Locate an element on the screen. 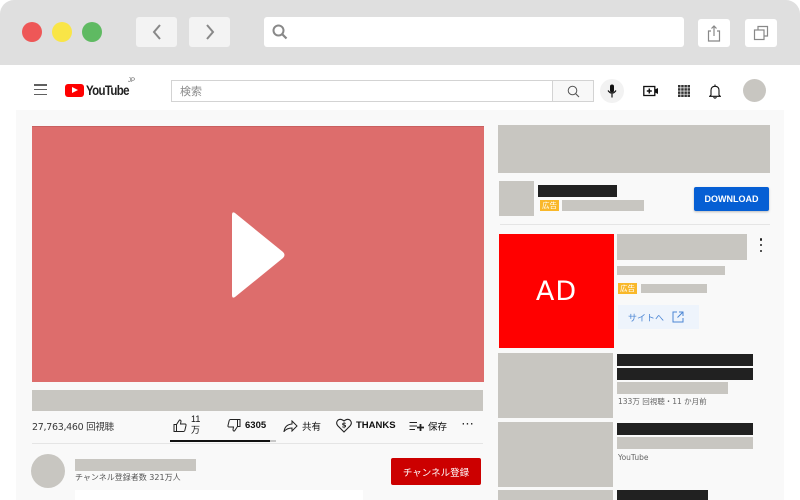 The image size is (800, 500). like-dislike-ratio-bar is located at coordinates (223, 441).